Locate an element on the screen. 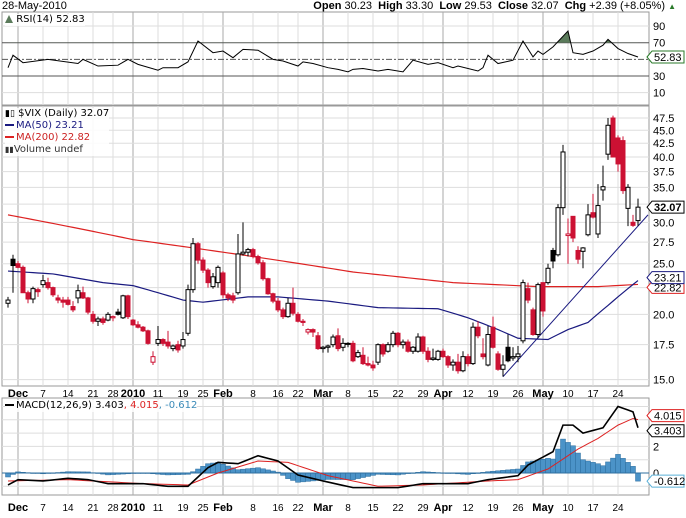  x-axis-label: 17 is located at coordinates (593, 508).